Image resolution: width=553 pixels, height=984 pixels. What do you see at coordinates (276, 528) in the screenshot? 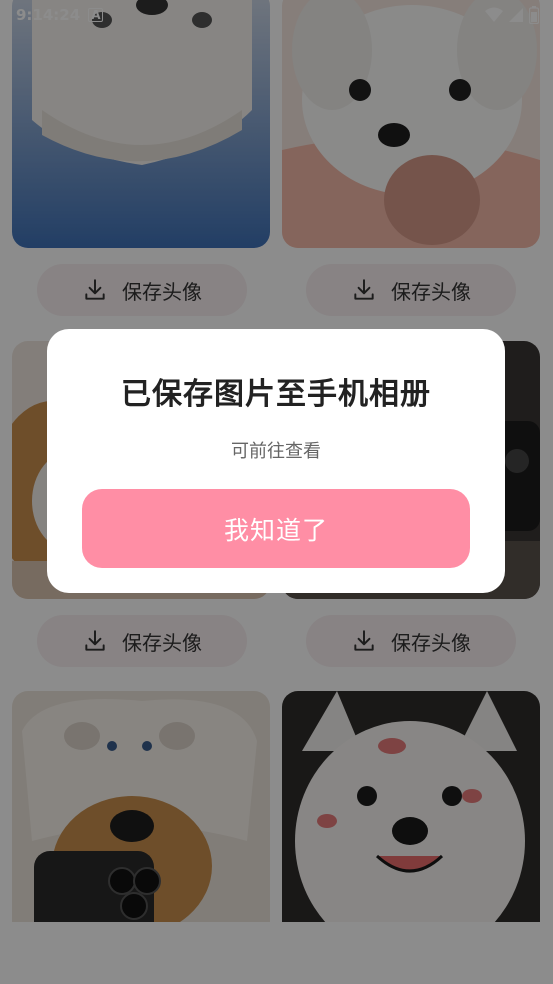
I see `got-it-button: 我知道了` at bounding box center [276, 528].